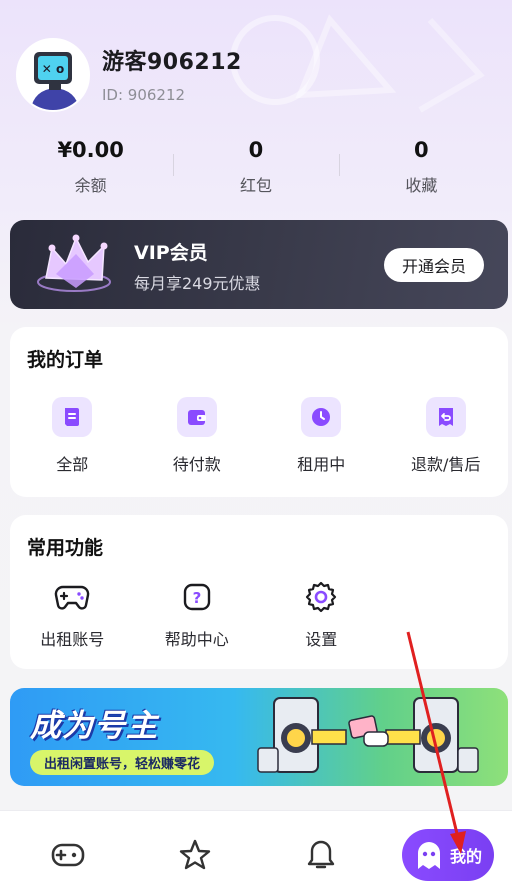  Describe the element at coordinates (74, 263) in the screenshot. I see `crown-icon` at that location.